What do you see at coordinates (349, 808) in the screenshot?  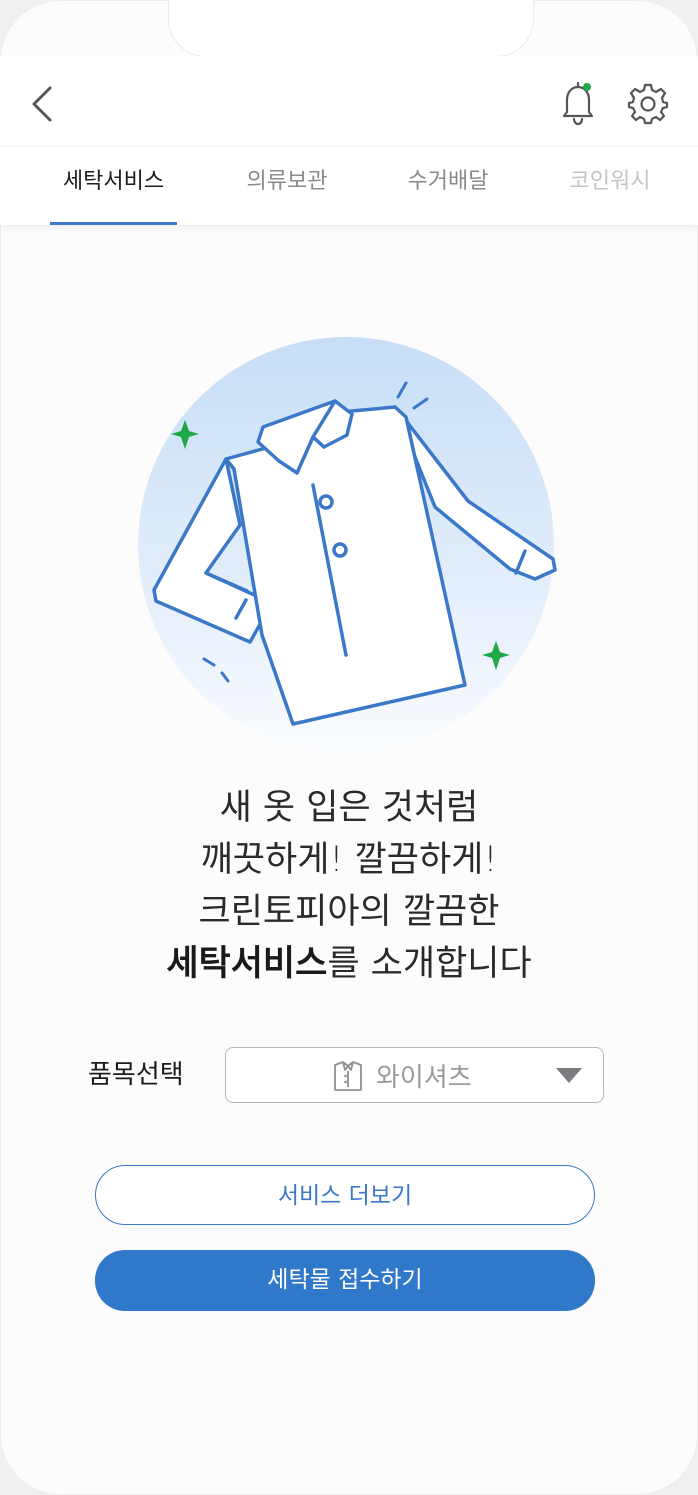 I see `headline-line-1: 새 옷 입은 것처럼` at bounding box center [349, 808].